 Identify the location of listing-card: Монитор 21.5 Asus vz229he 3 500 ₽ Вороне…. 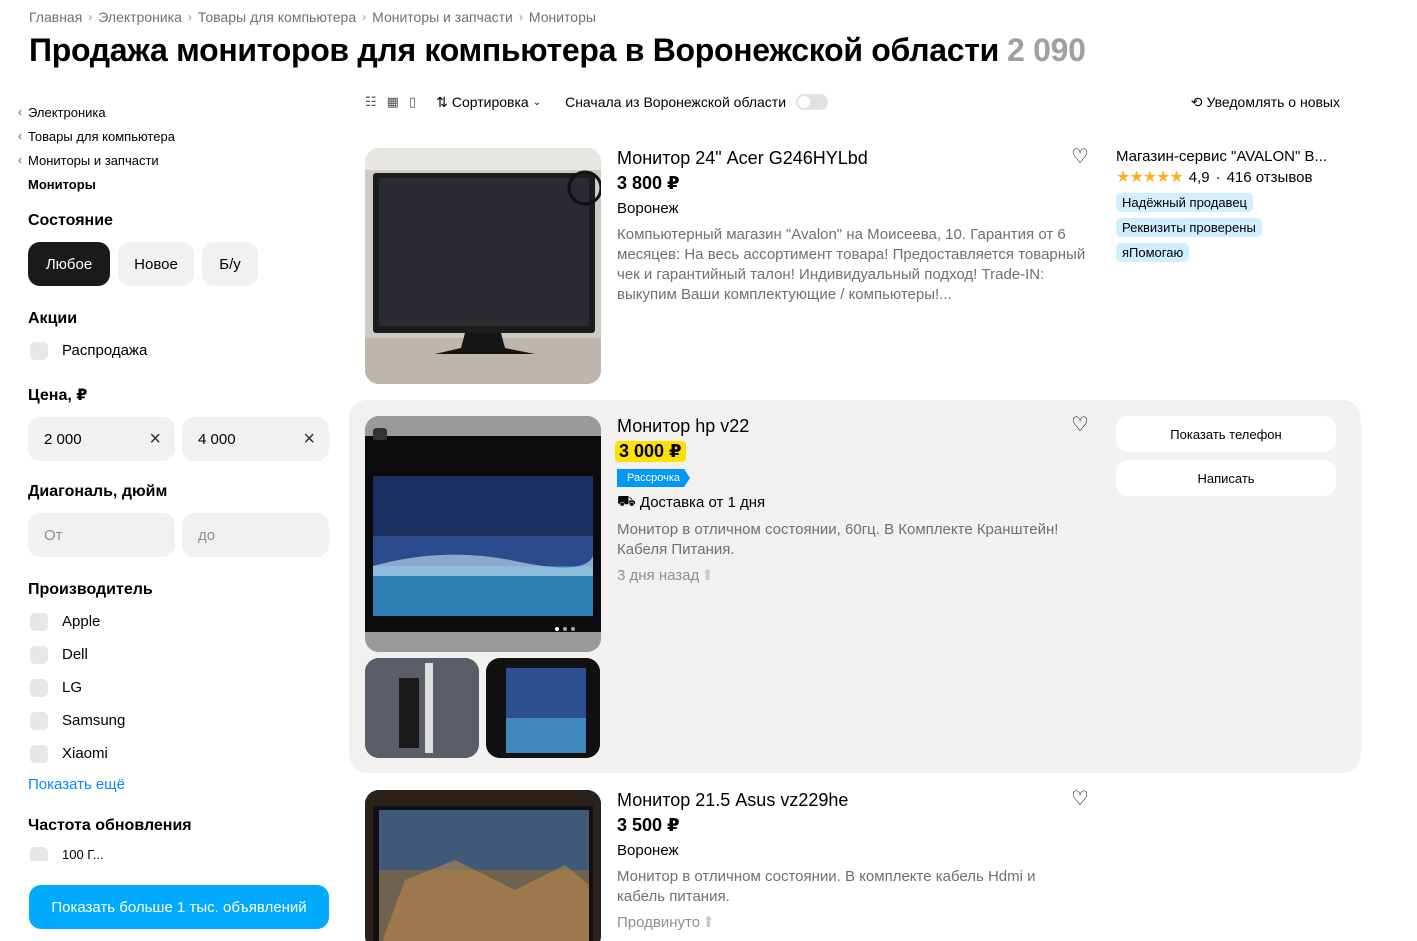
(855, 861).